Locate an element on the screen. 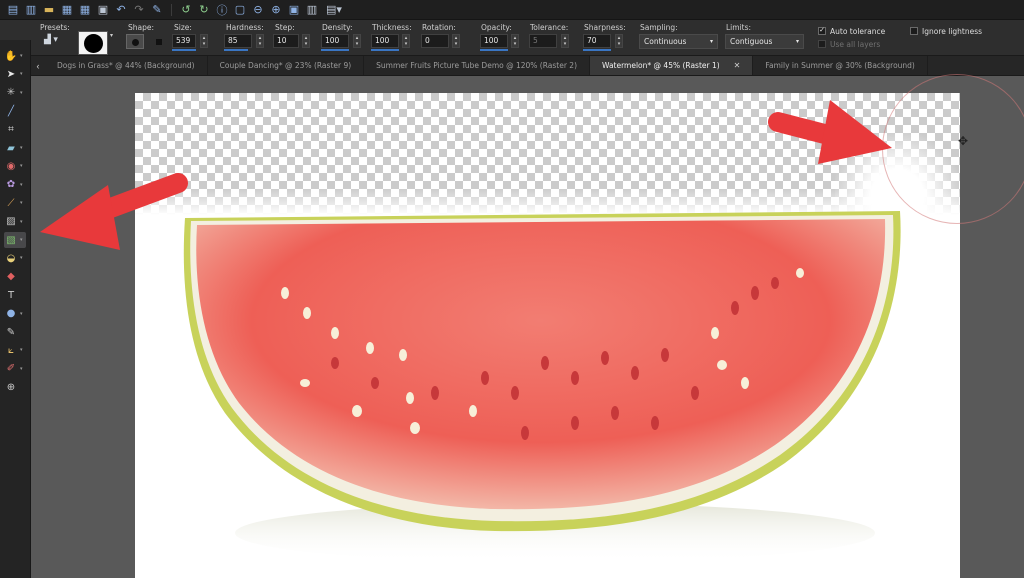  tool-paint-tube: ◆ is located at coordinates (15, 277).